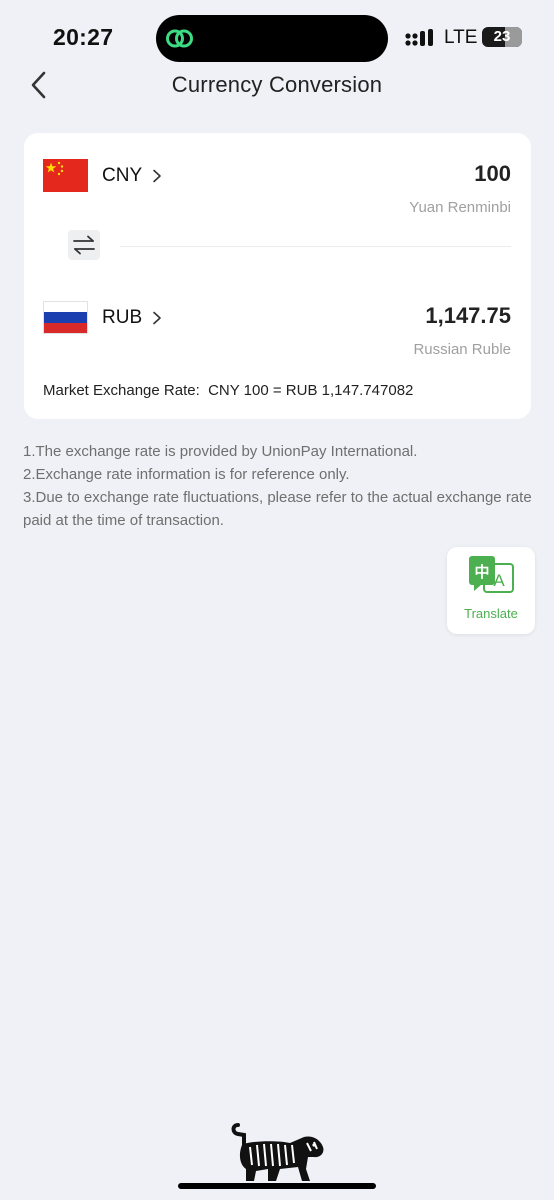  What do you see at coordinates (461, 37) in the screenshot?
I see `network-type: LTE` at bounding box center [461, 37].